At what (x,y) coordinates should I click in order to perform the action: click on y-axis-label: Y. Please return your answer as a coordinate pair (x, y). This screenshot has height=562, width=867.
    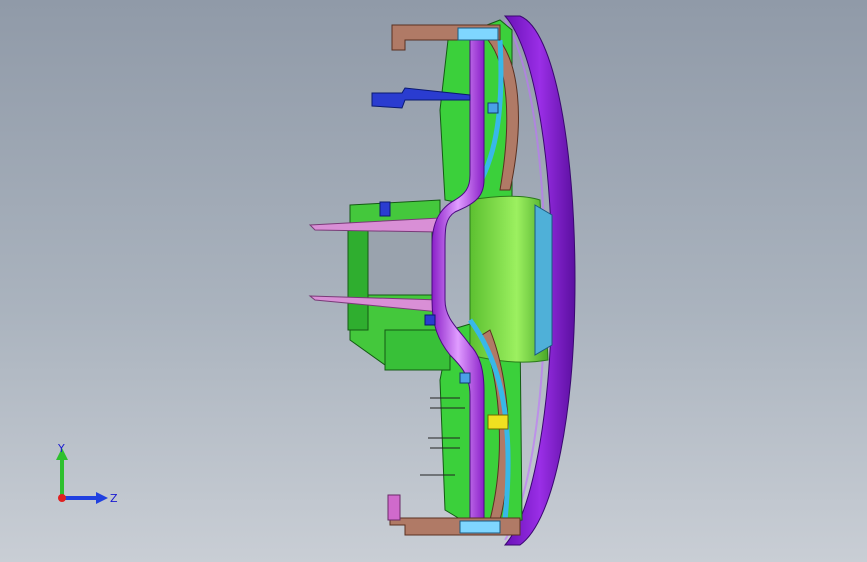
    Looking at the image, I should click on (61, 448).